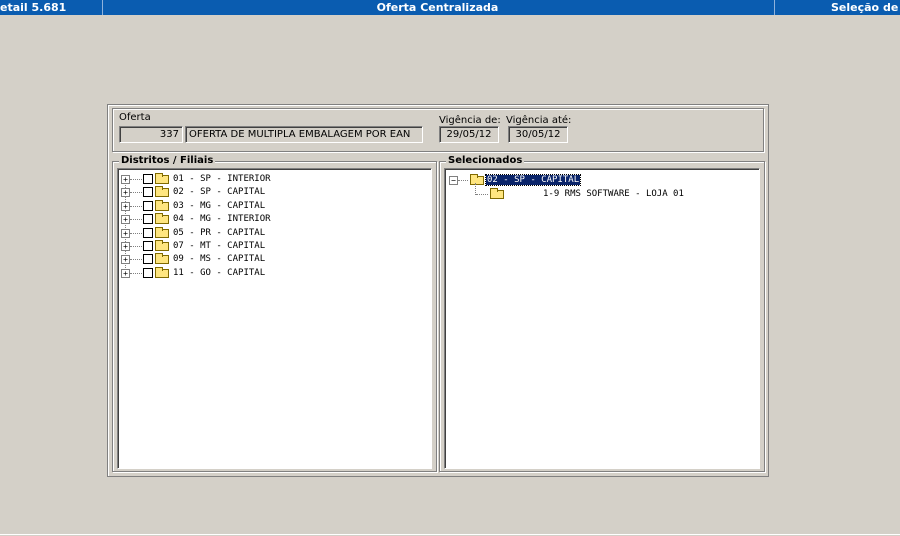 The width and height of the screenshot is (900, 536). Describe the element at coordinates (222, 179) in the screenshot. I see `distrito-label: 01 - SP - INTERIOR` at that location.